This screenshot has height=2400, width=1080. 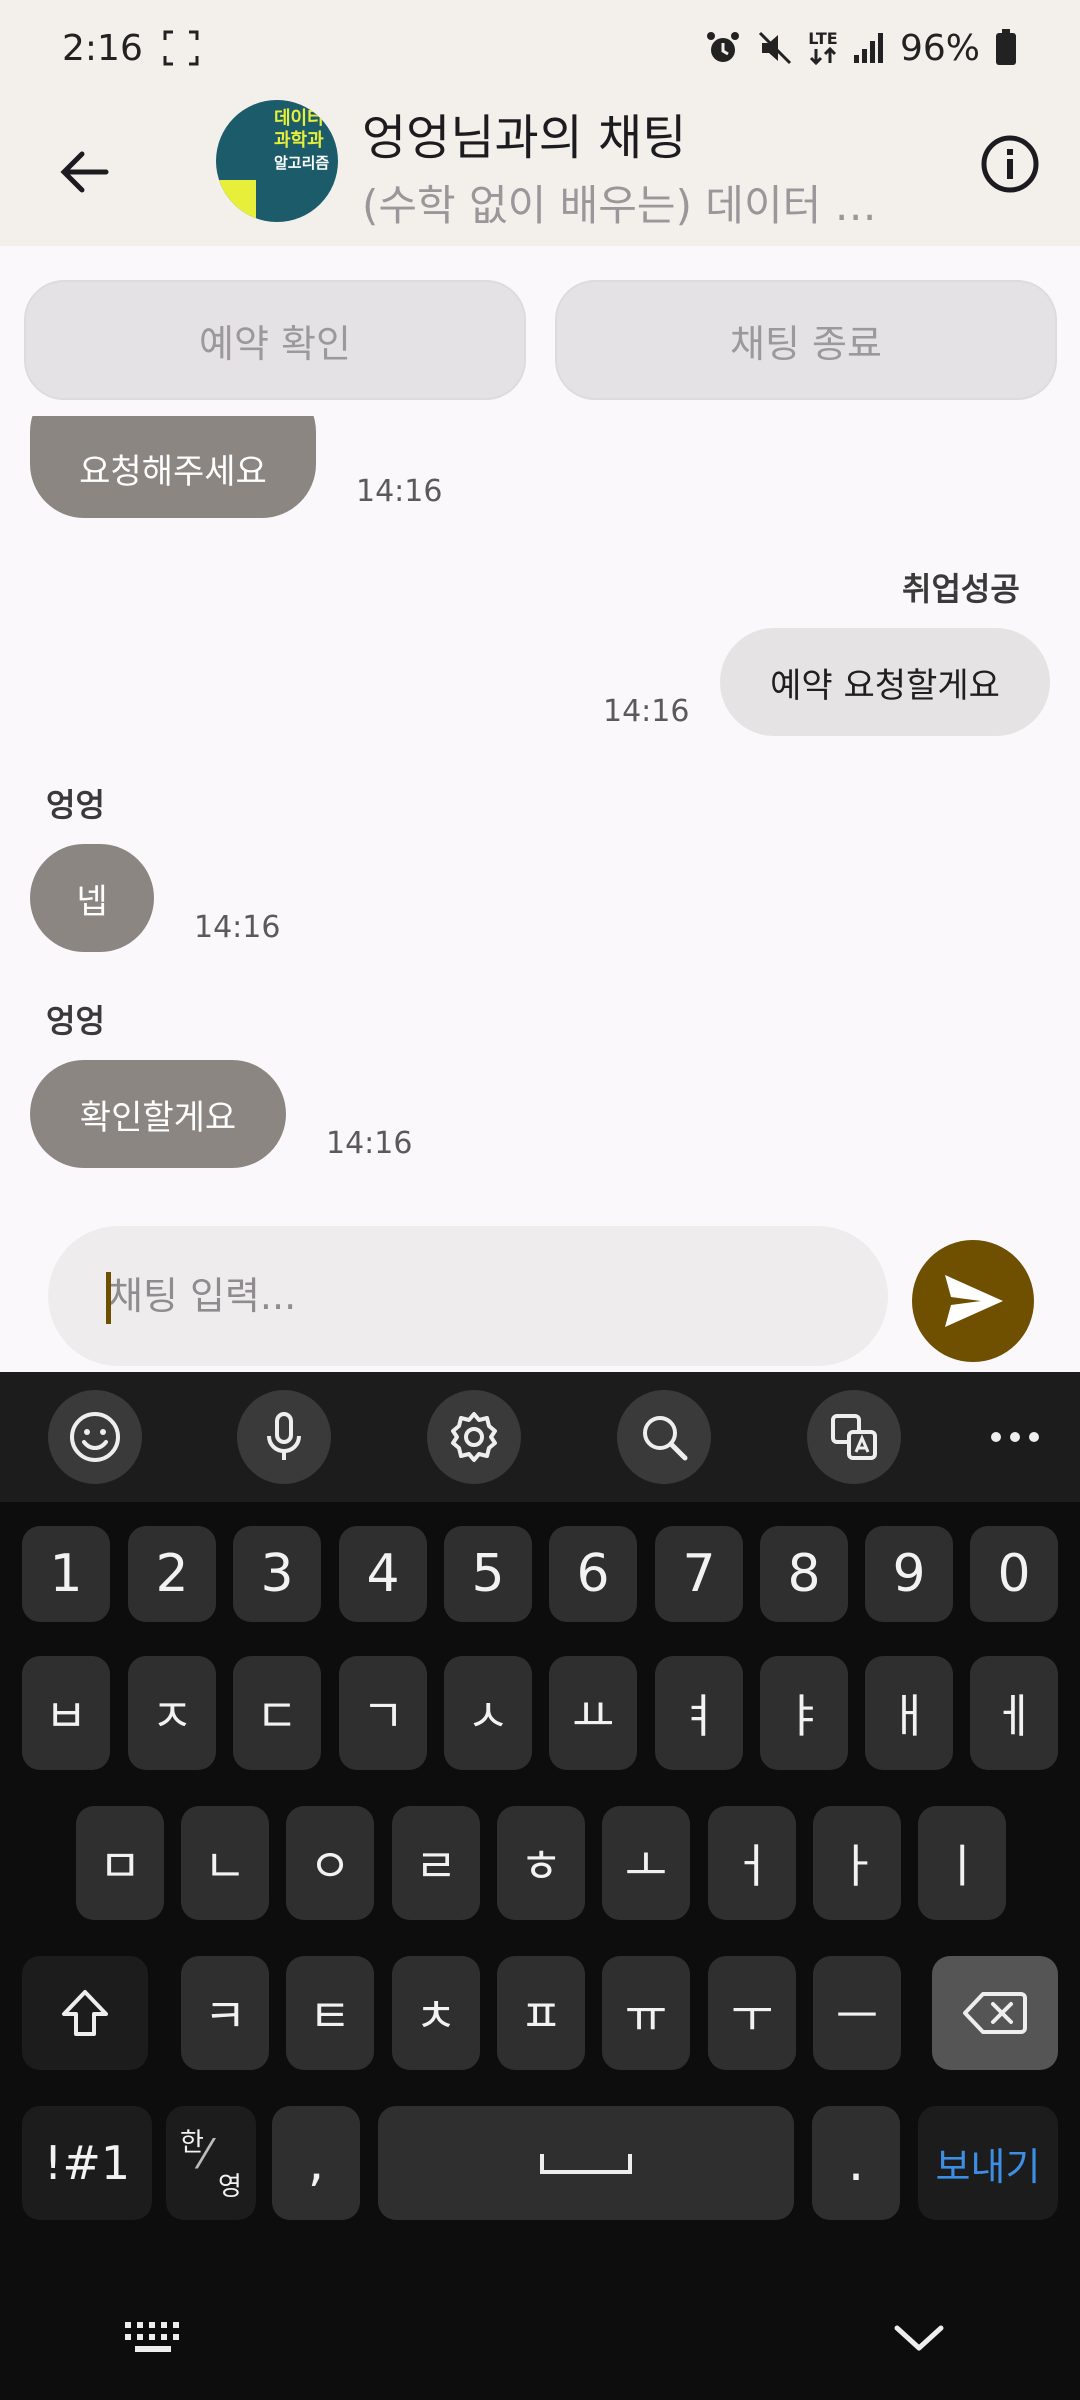 I want to click on key: ㅕ, so click(x=699, y=1713).